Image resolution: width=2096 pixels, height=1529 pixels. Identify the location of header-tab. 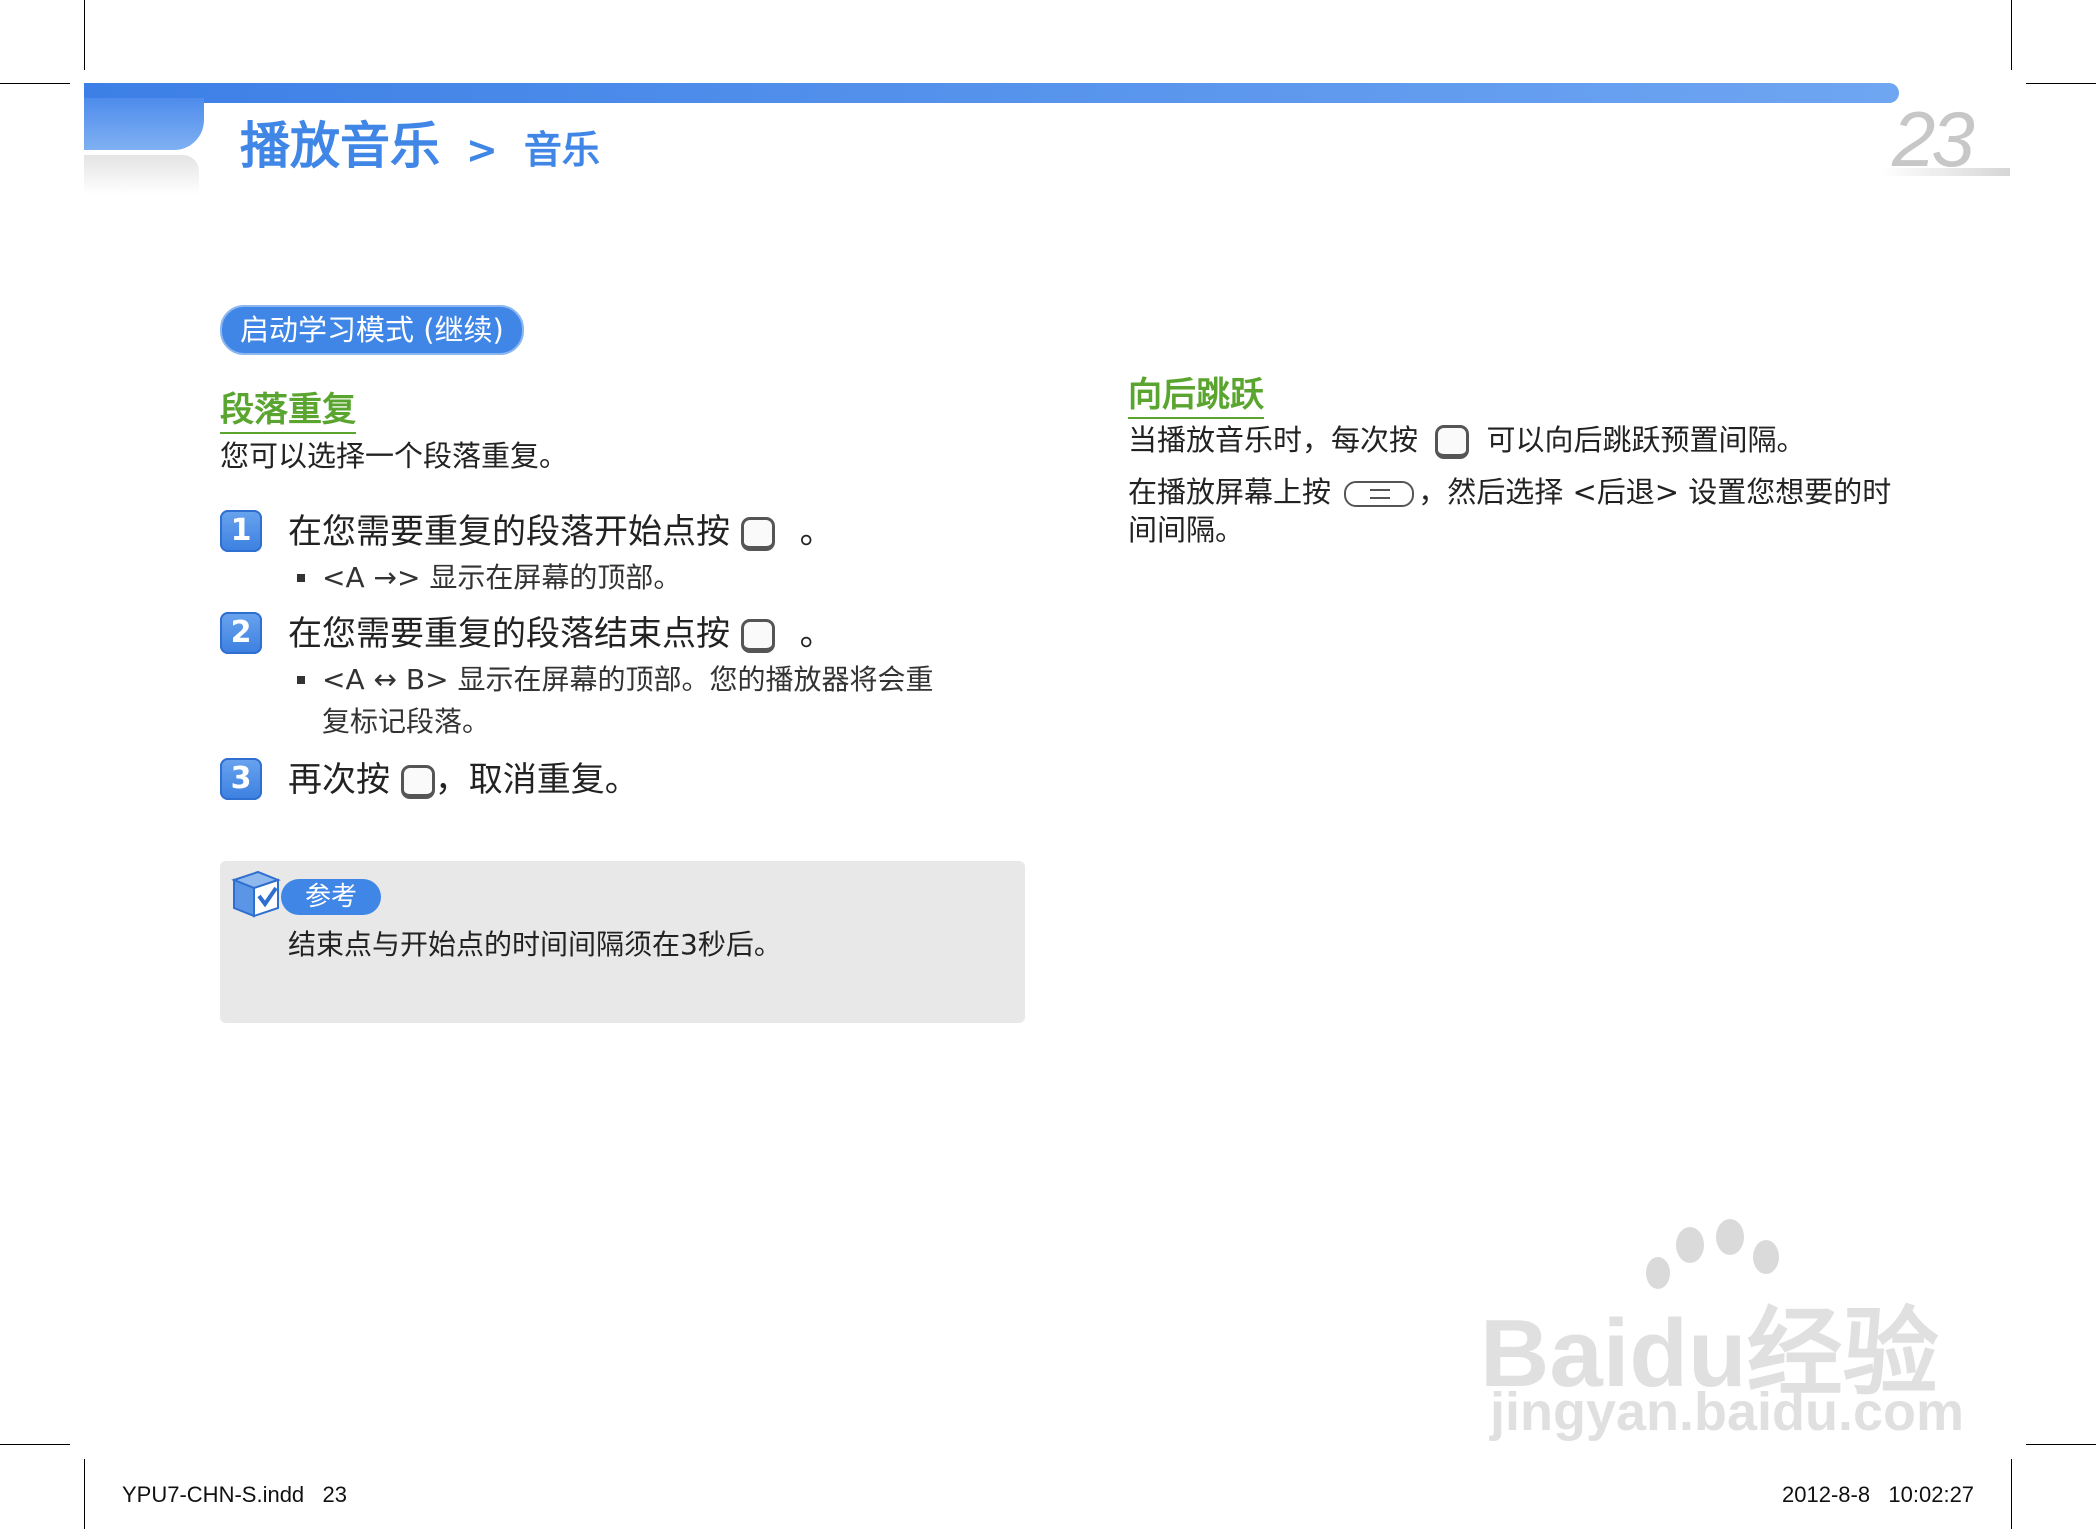
(144, 124).